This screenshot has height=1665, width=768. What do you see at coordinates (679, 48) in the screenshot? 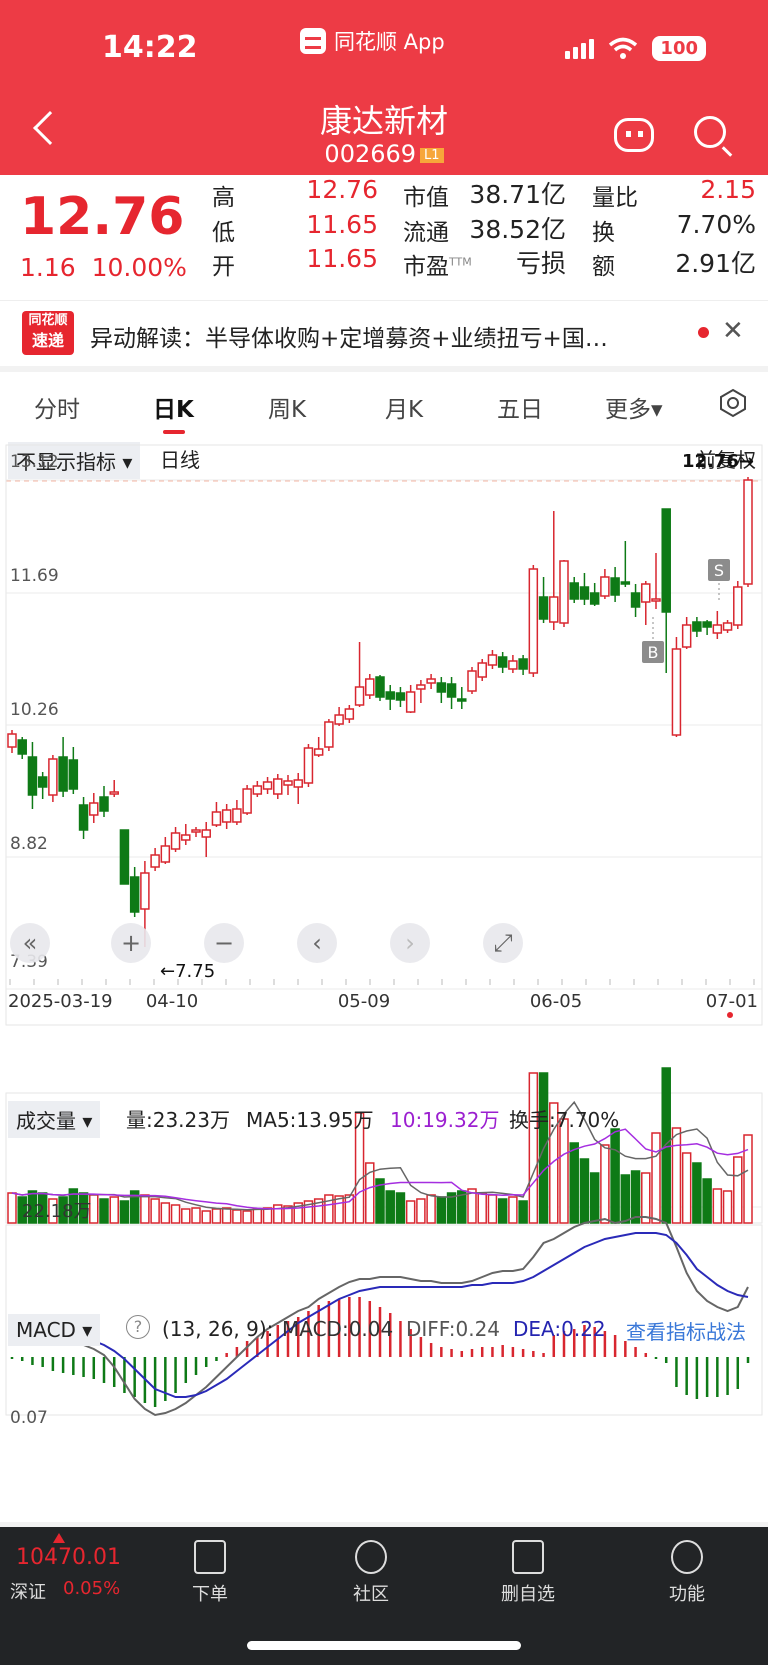
I see `battery-indicator: 100` at bounding box center [679, 48].